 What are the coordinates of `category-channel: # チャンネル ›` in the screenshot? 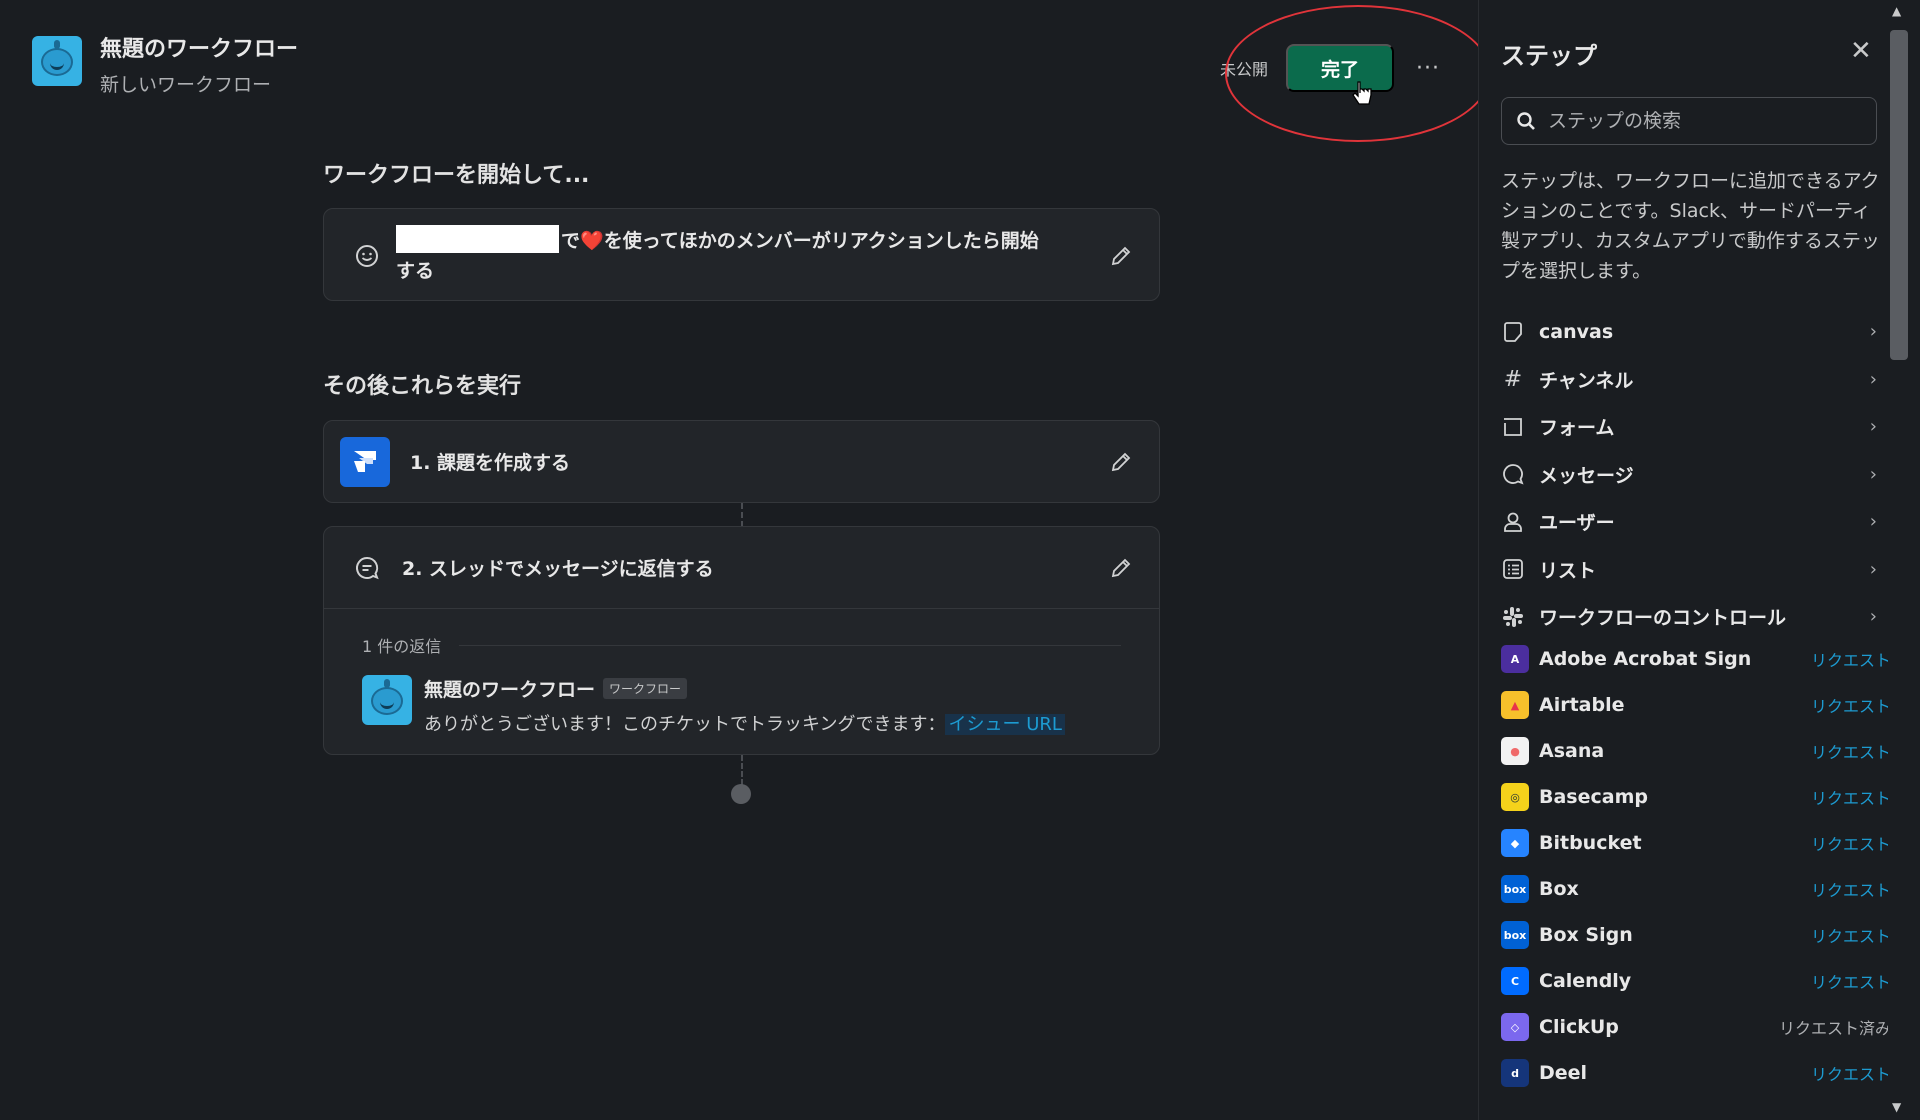 It's located at (1696, 380).